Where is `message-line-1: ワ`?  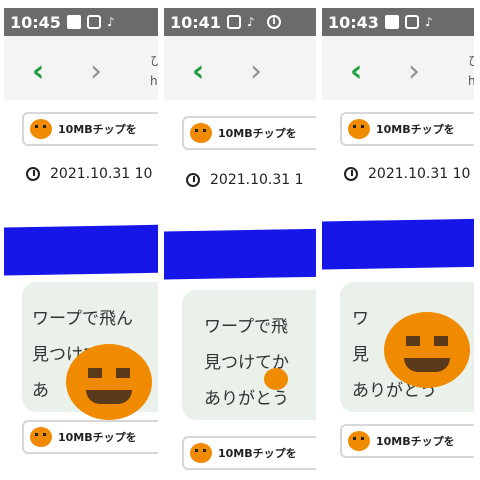
message-line-1: ワ is located at coordinates (360, 319).